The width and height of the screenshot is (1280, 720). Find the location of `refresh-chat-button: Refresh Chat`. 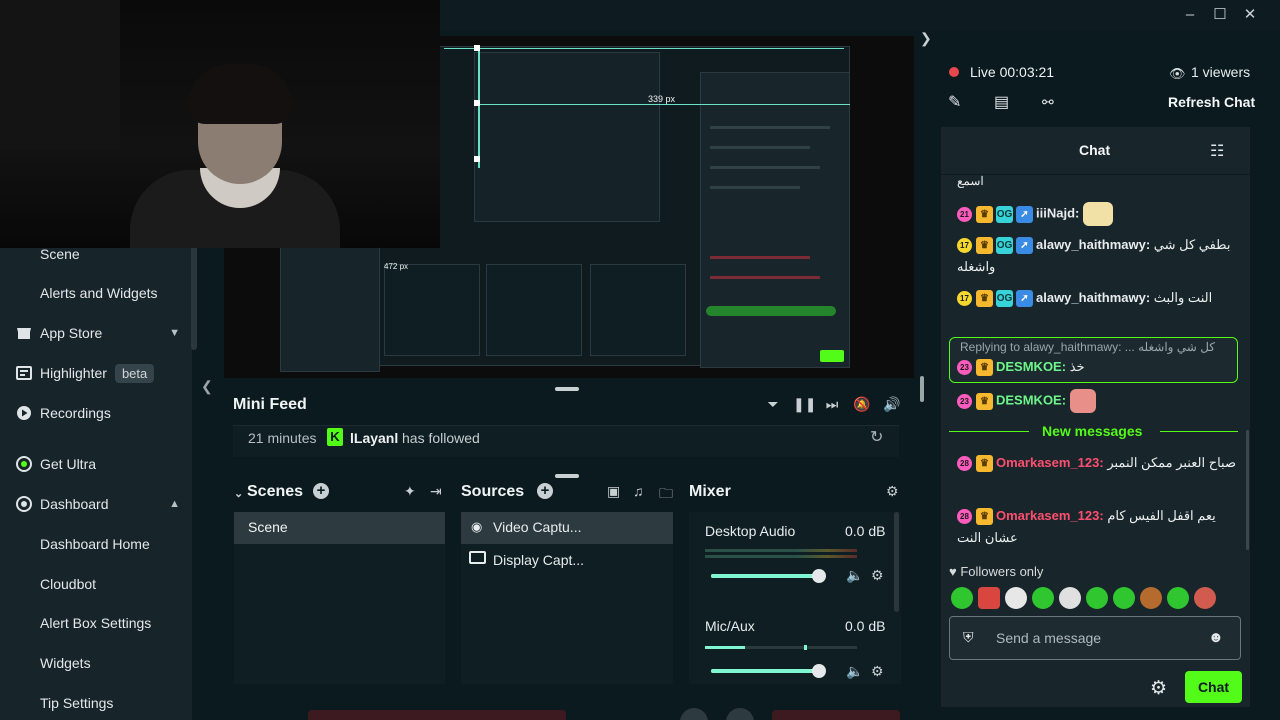

refresh-chat-button: Refresh Chat is located at coordinates (1211, 102).